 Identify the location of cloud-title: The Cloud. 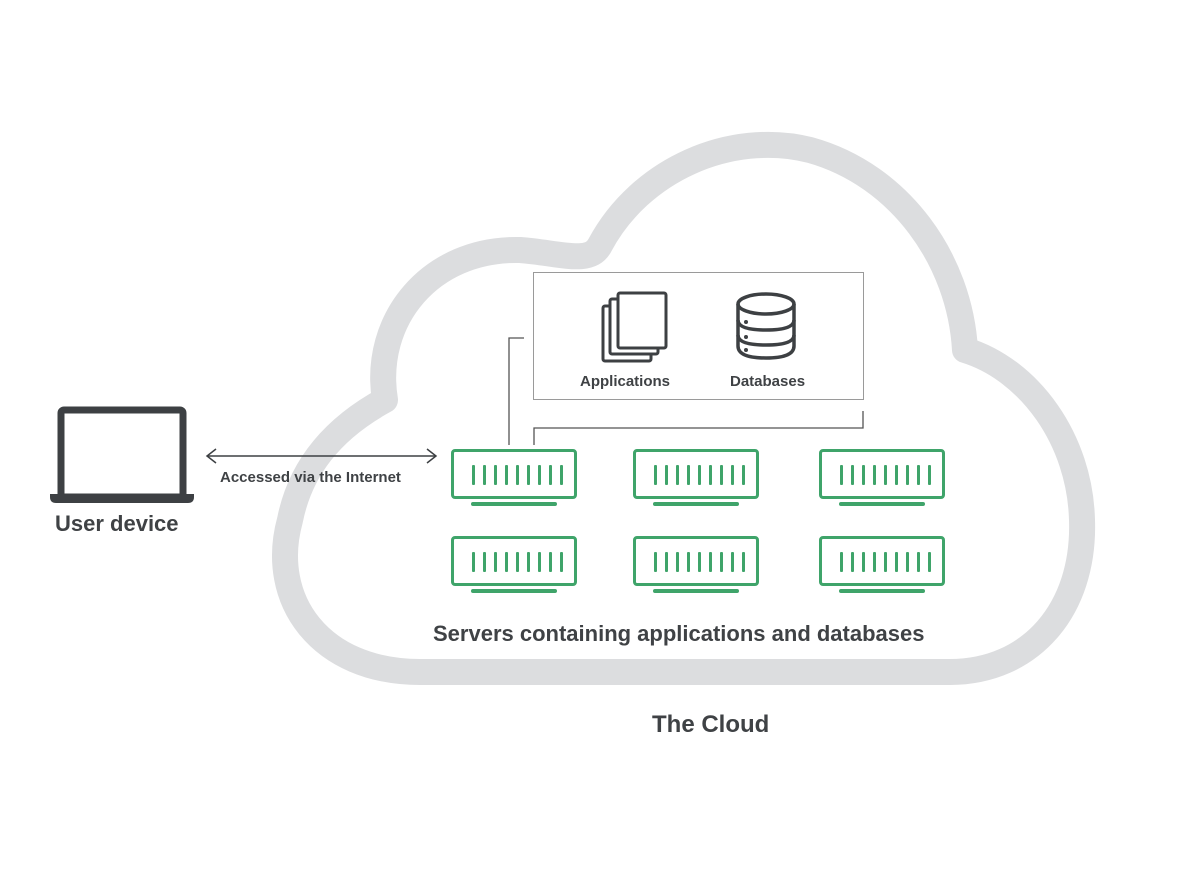
(711, 724).